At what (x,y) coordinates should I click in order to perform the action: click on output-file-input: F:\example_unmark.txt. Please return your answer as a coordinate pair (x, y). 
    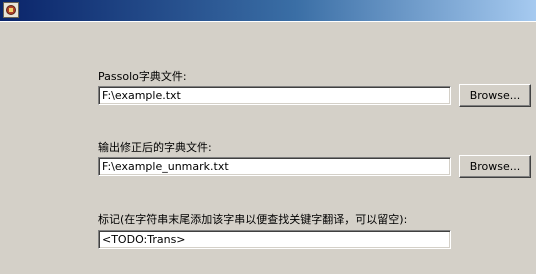
    Looking at the image, I should click on (274, 166).